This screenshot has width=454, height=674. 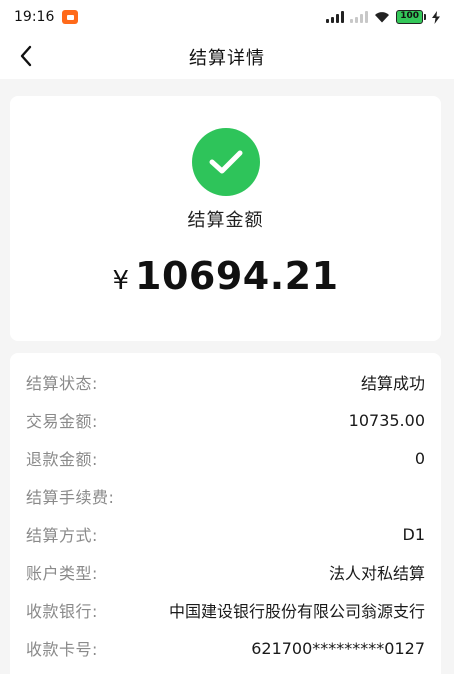 What do you see at coordinates (62, 383) in the screenshot?
I see `detail-label: 结算状态:` at bounding box center [62, 383].